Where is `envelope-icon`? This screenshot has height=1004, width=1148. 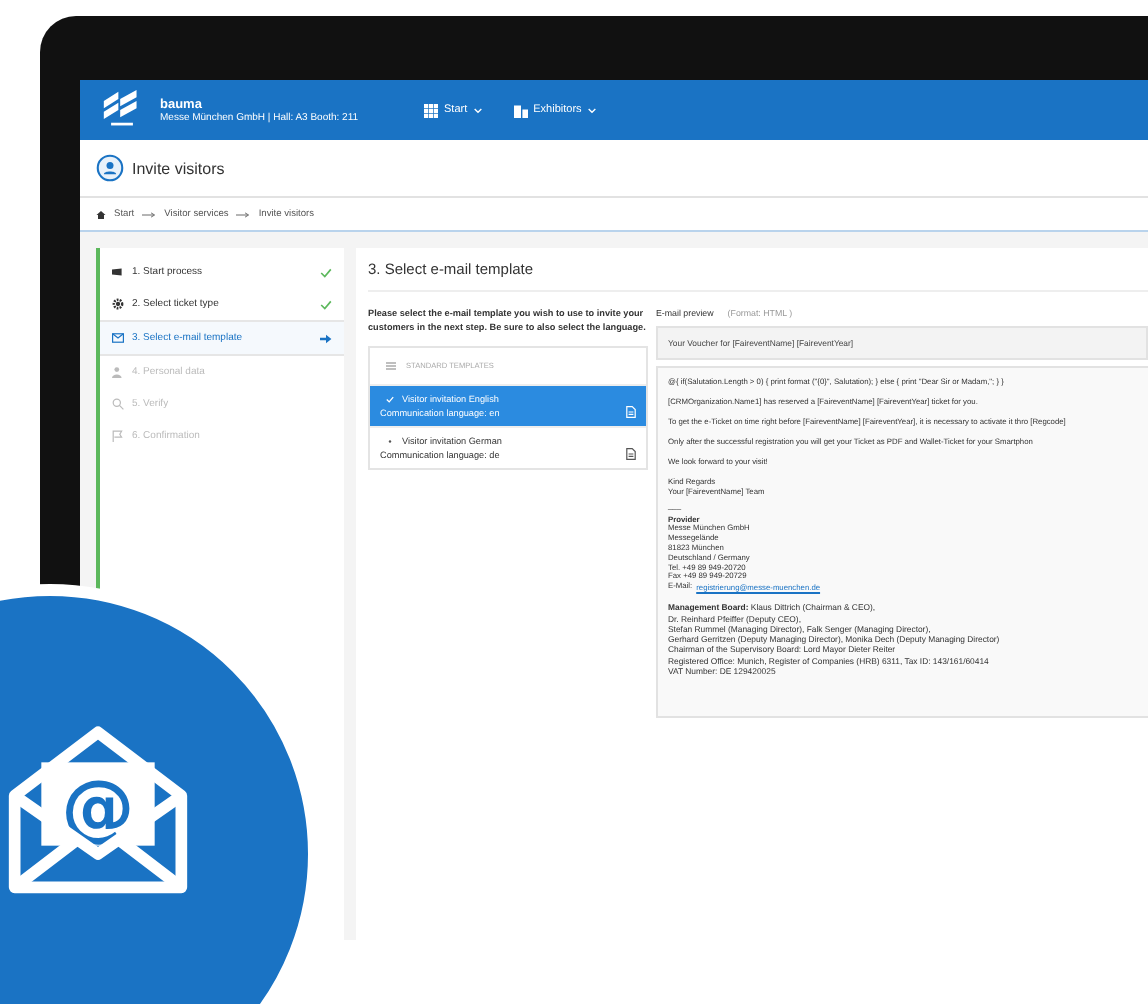
envelope-icon is located at coordinates (118, 338).